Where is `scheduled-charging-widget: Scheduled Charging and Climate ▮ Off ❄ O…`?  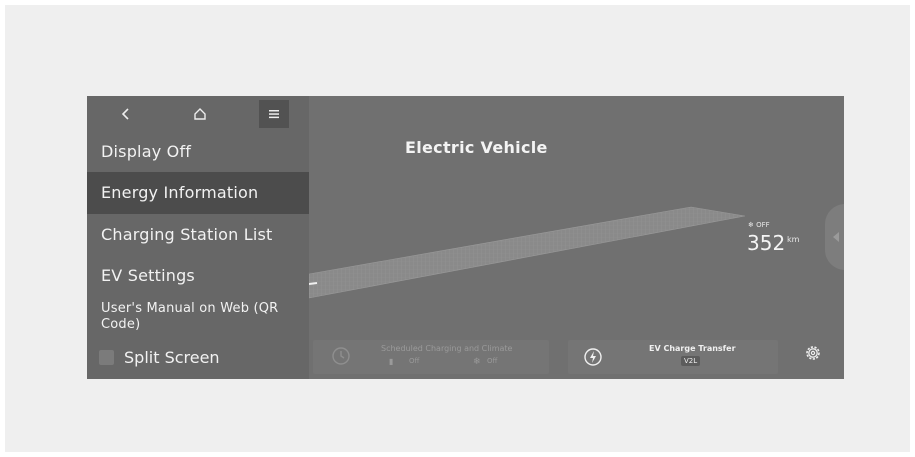 scheduled-charging-widget: Scheduled Charging and Climate ▮ Off ❄ O… is located at coordinates (431, 357).